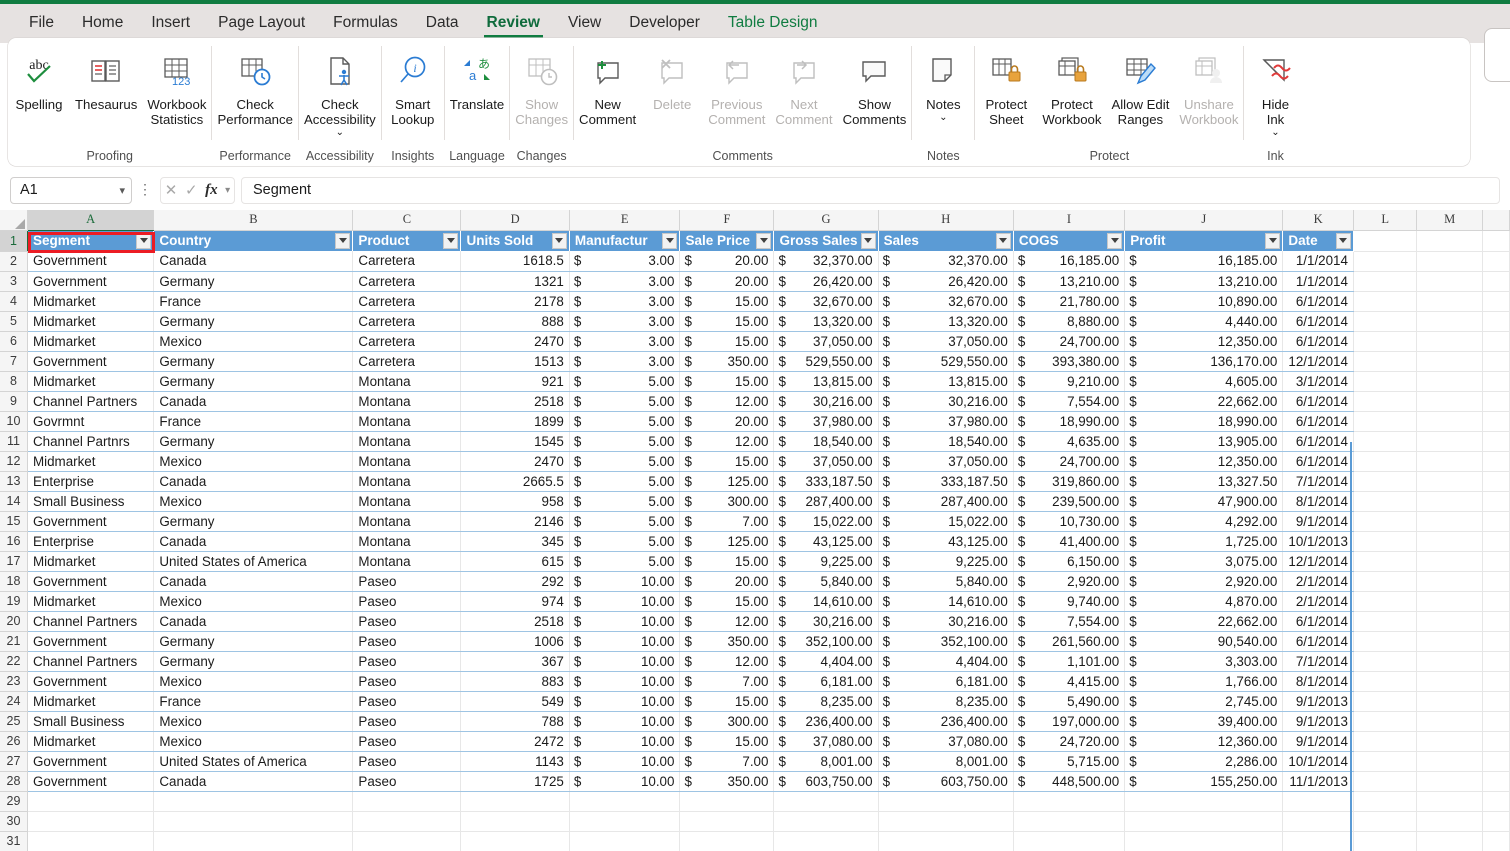 Image resolution: width=1510 pixels, height=851 pixels. Describe the element at coordinates (1204, 521) in the screenshot. I see `cell-profit: $4,292.00` at that location.